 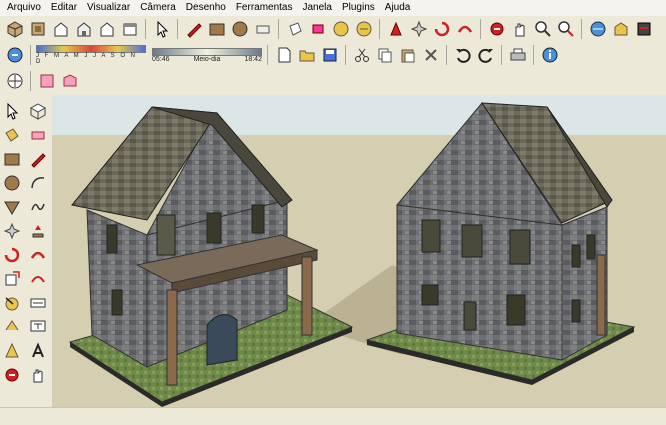 I want to click on menu-arquivo: Arquivo, so click(x=24, y=8).